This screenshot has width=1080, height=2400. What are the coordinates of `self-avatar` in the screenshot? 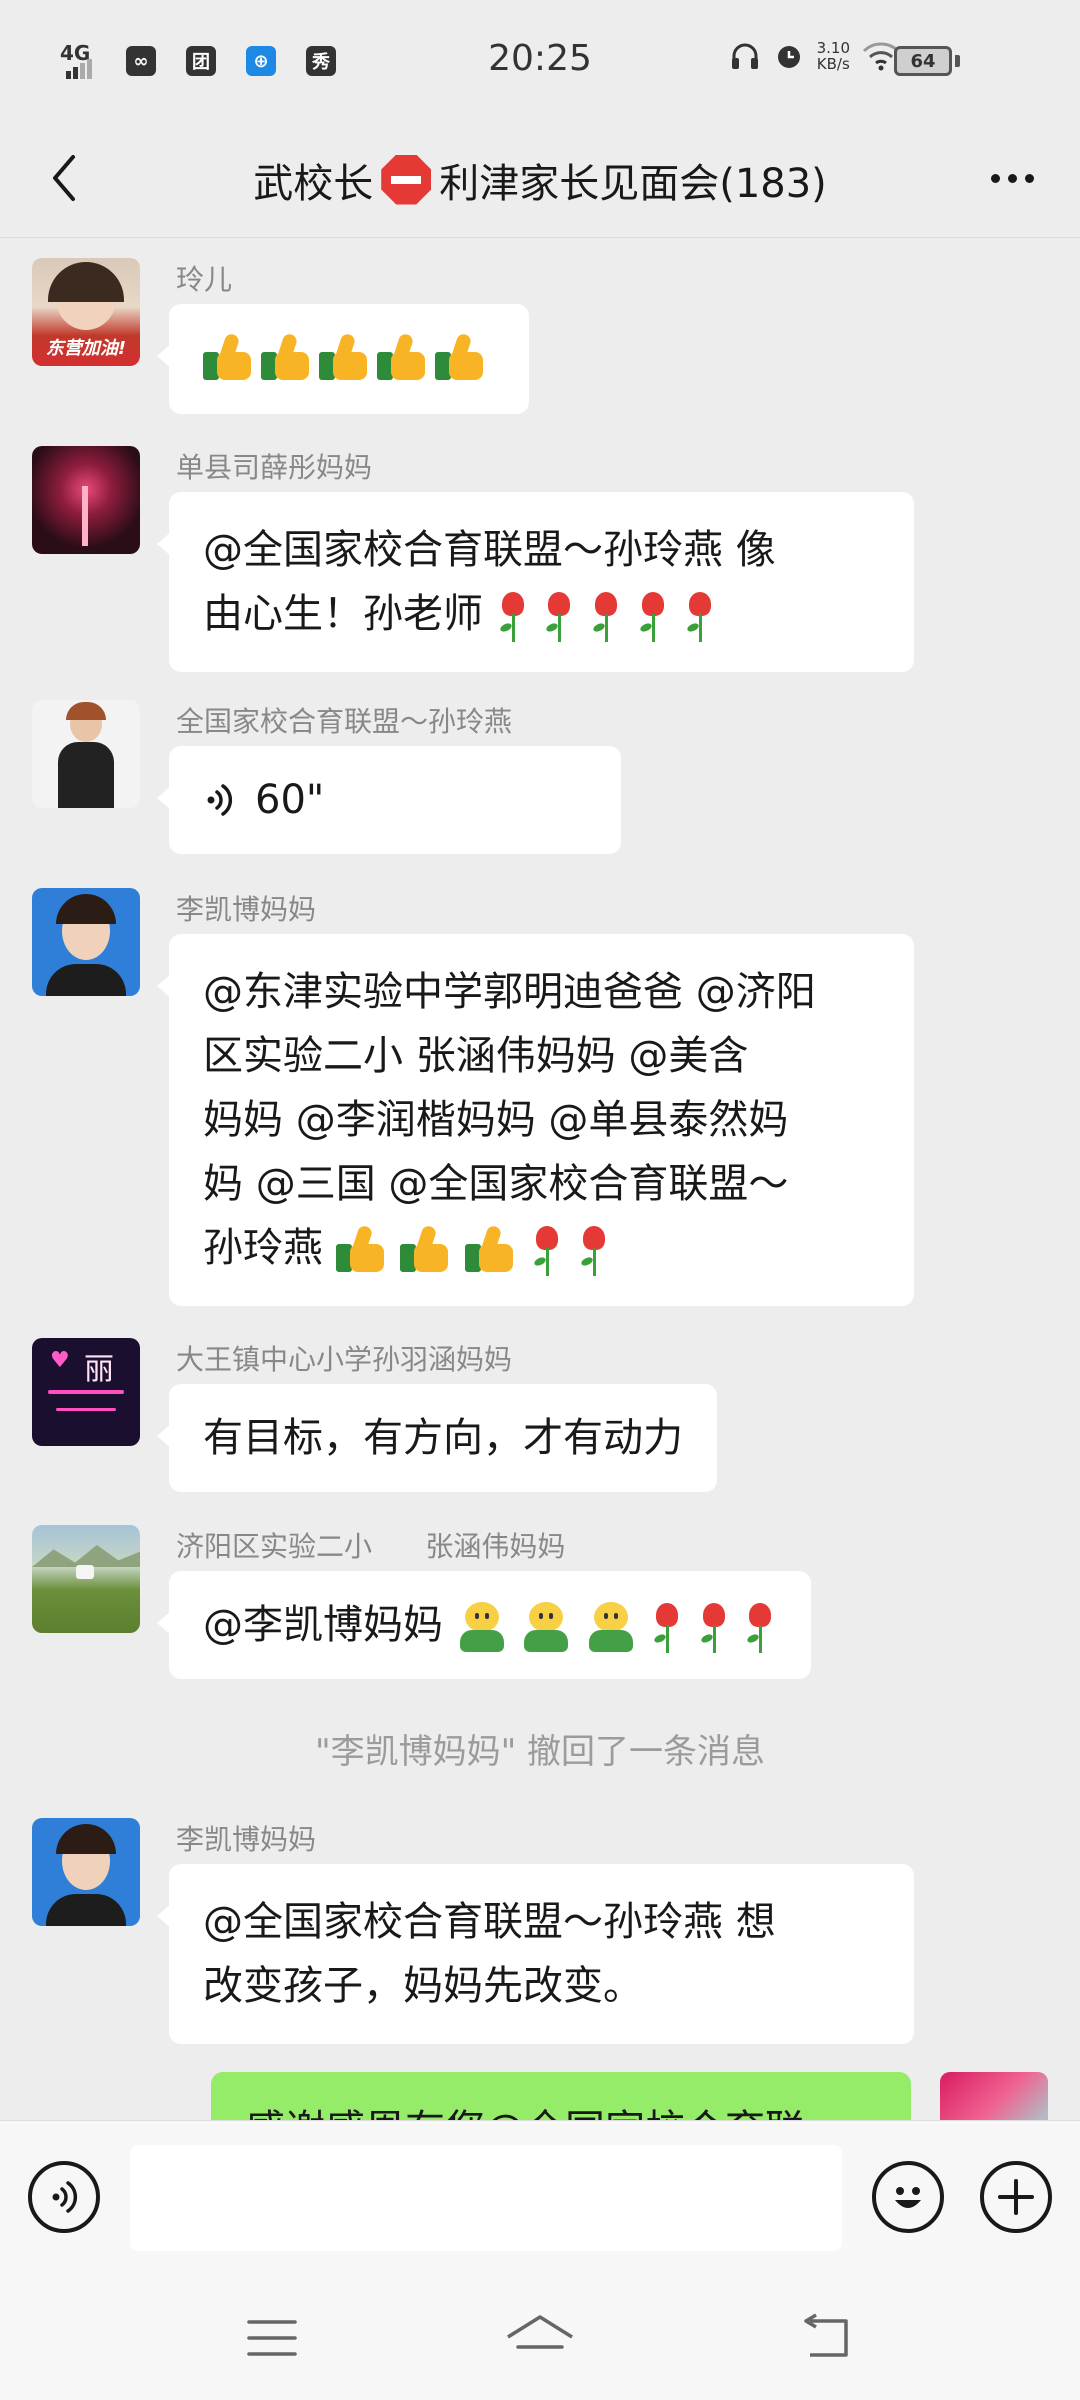 It's located at (994, 2096).